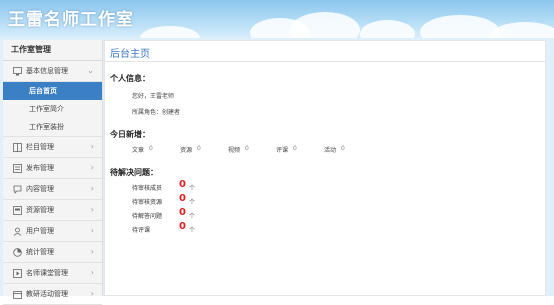 The height and width of the screenshot is (305, 554). I want to click on site-title: 王雷名师工作室, so click(71, 20).